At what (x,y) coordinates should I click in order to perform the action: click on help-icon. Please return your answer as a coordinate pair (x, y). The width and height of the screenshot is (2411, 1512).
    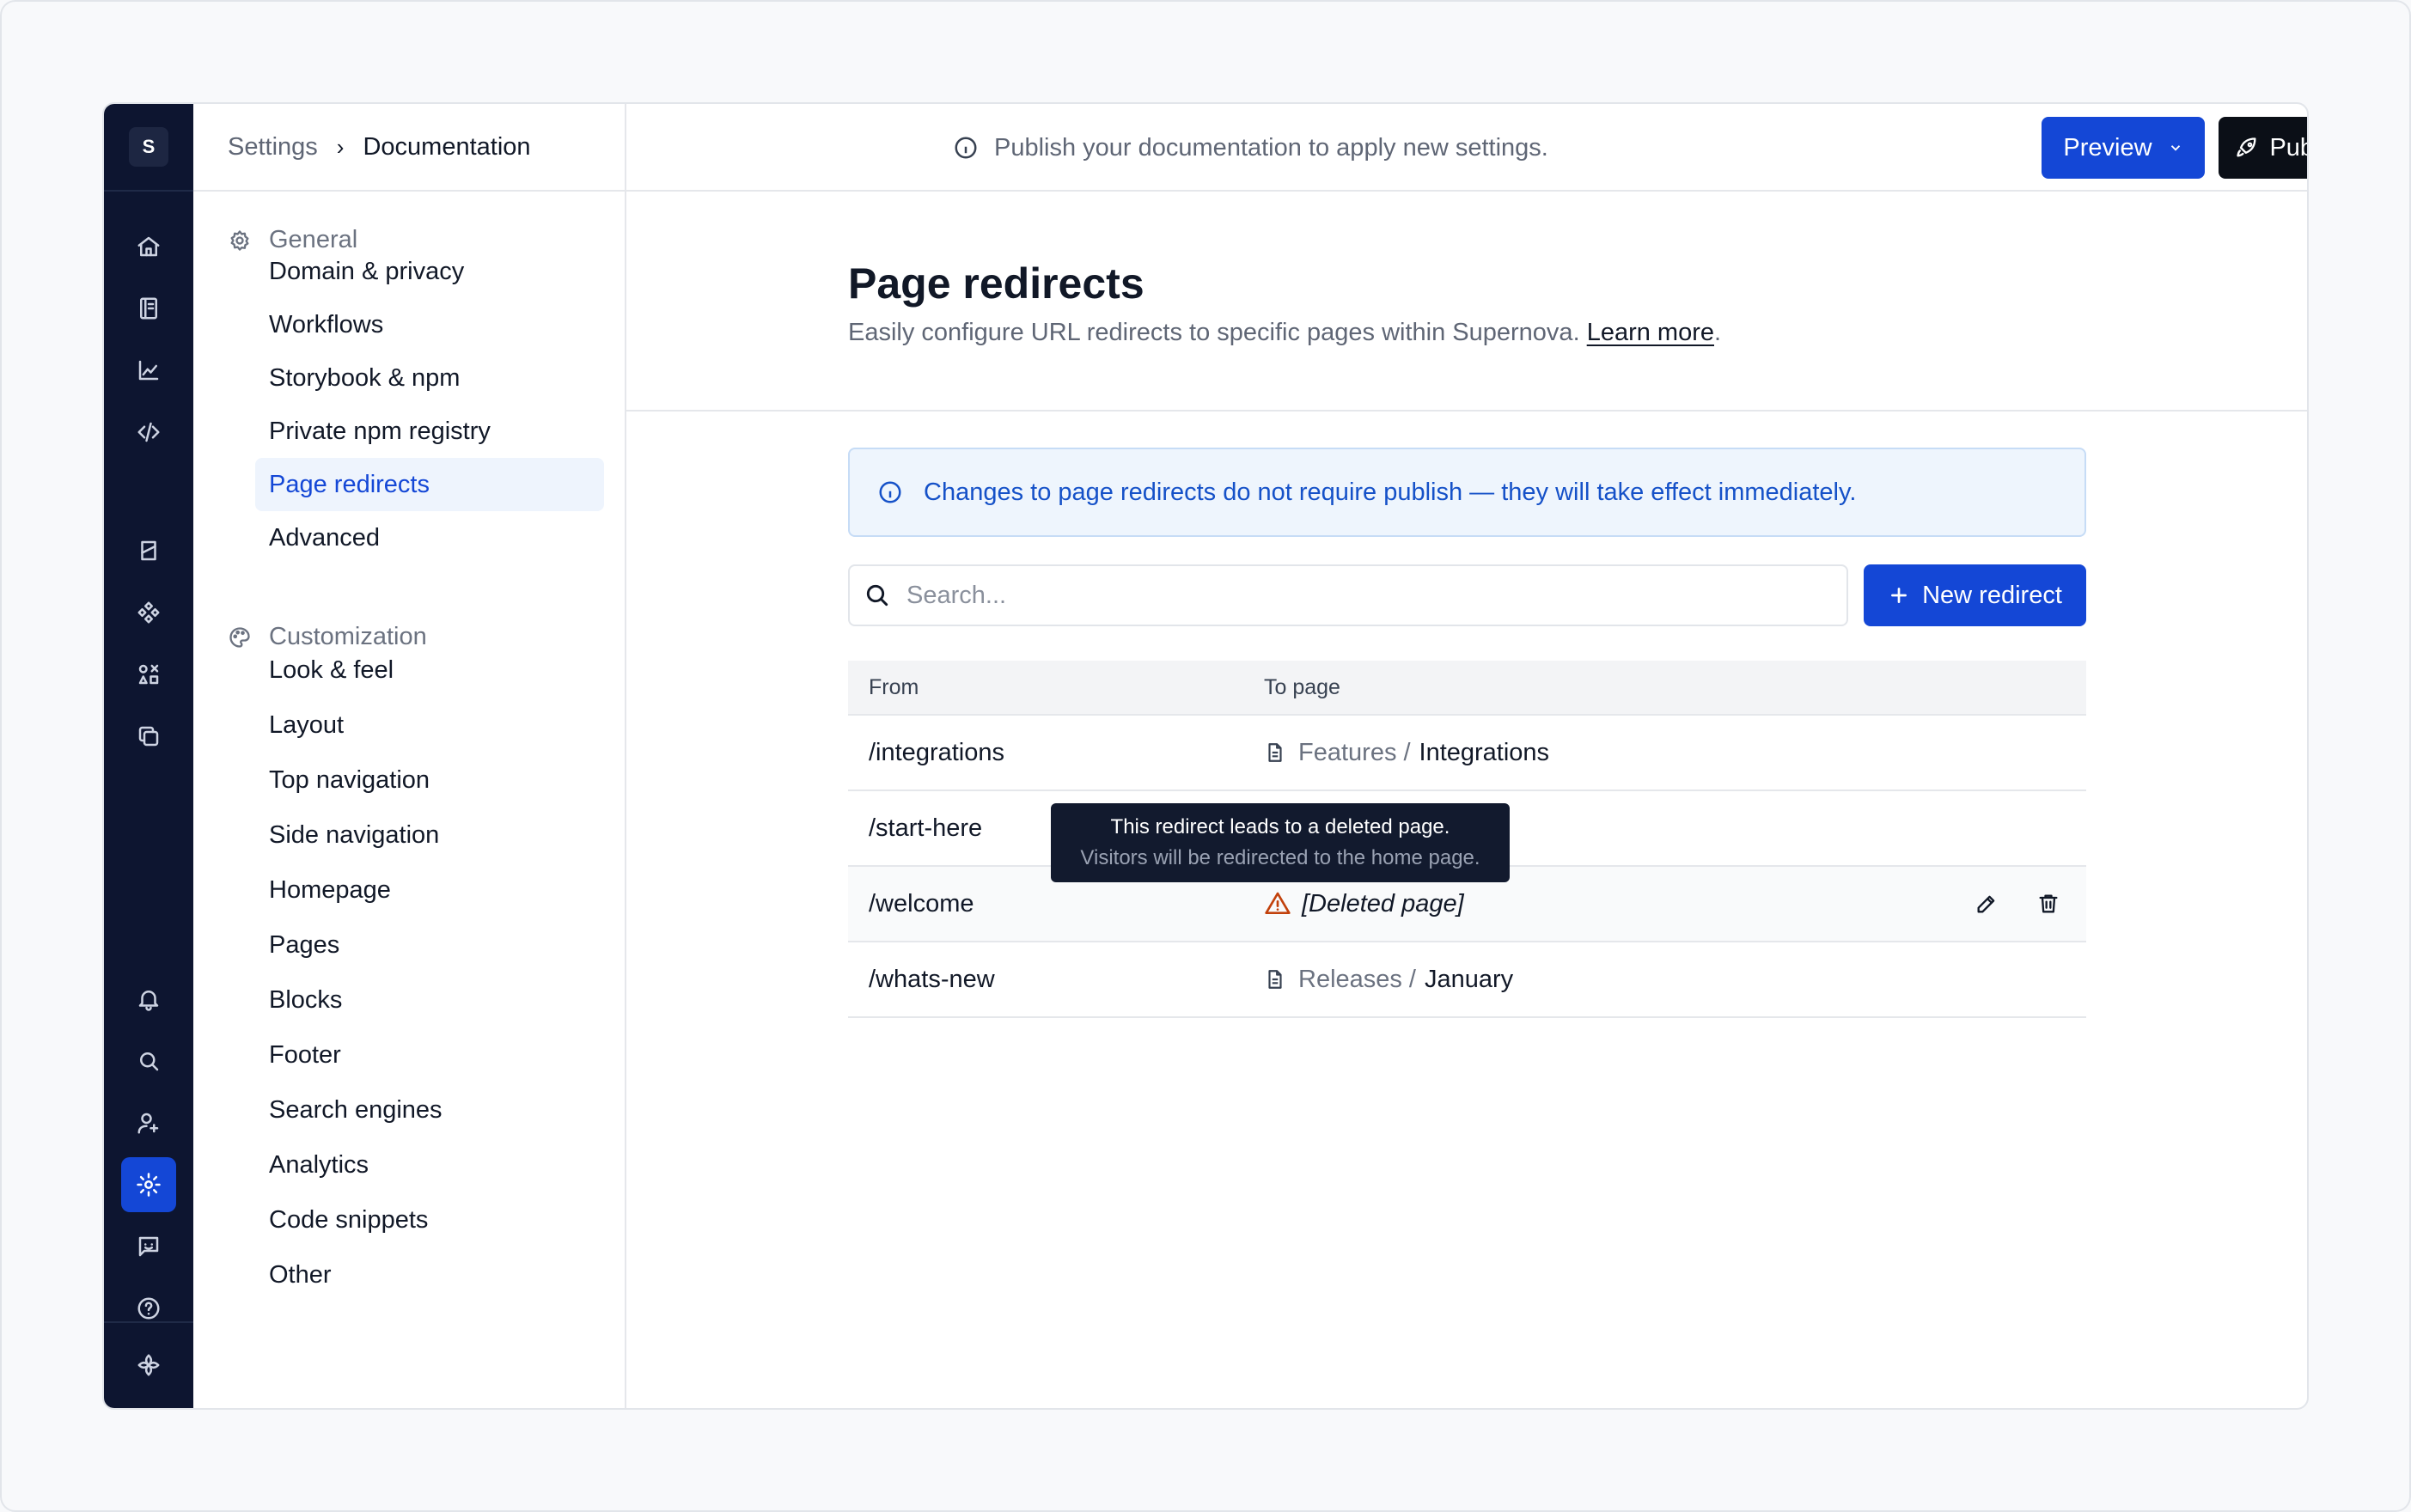
    Looking at the image, I should click on (148, 1308).